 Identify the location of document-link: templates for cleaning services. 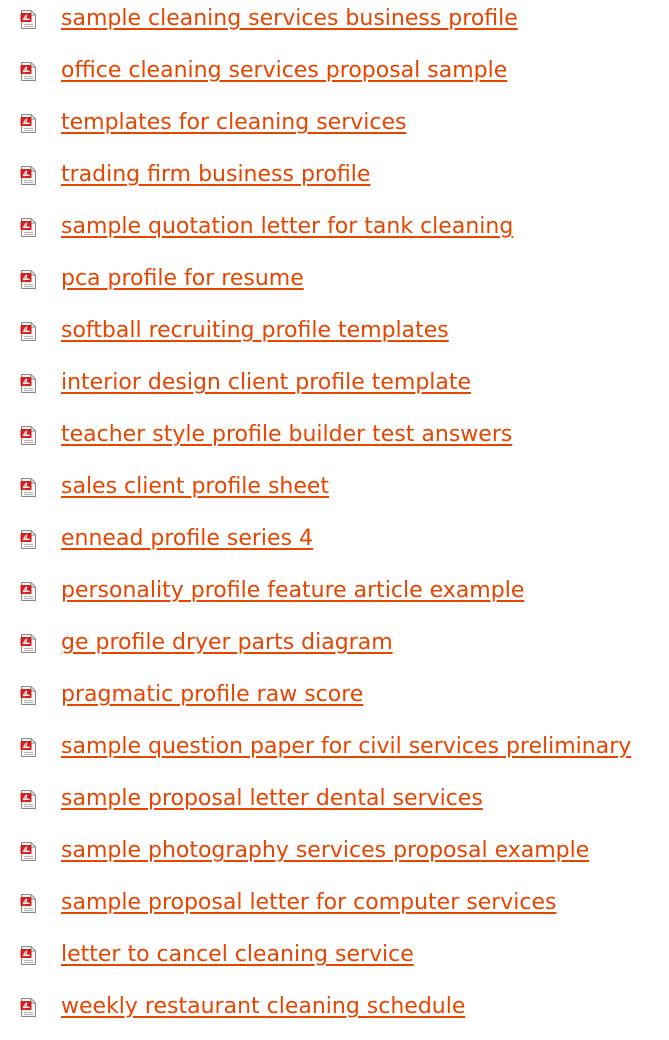
(233, 123).